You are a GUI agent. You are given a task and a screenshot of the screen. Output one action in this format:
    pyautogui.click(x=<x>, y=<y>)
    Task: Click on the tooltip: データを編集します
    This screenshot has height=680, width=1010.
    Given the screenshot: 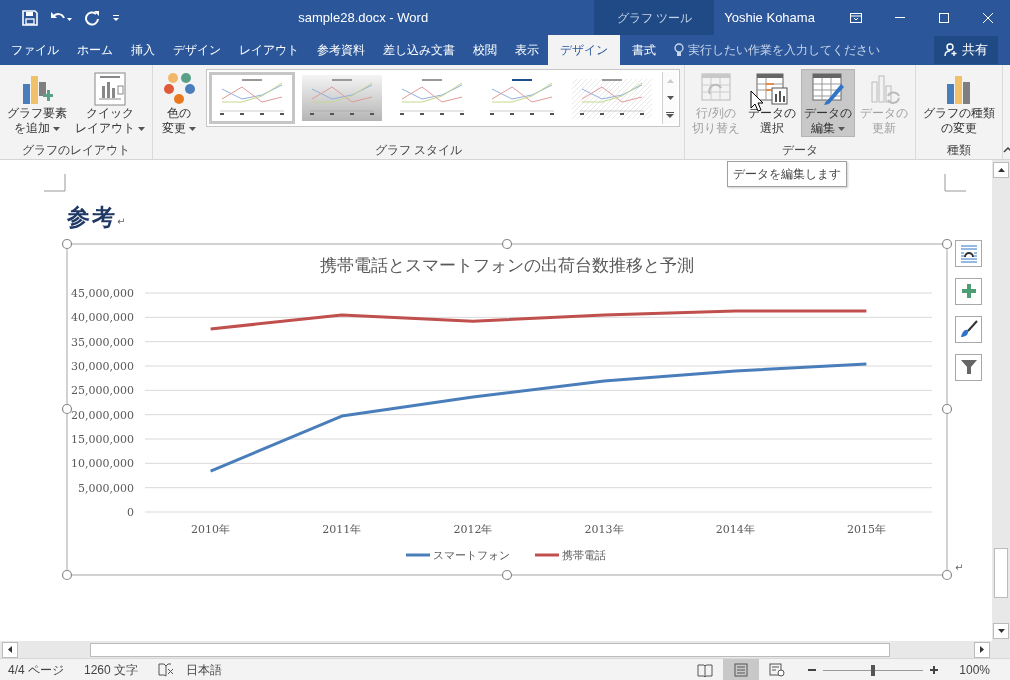 What is the action you would take?
    pyautogui.click(x=787, y=174)
    